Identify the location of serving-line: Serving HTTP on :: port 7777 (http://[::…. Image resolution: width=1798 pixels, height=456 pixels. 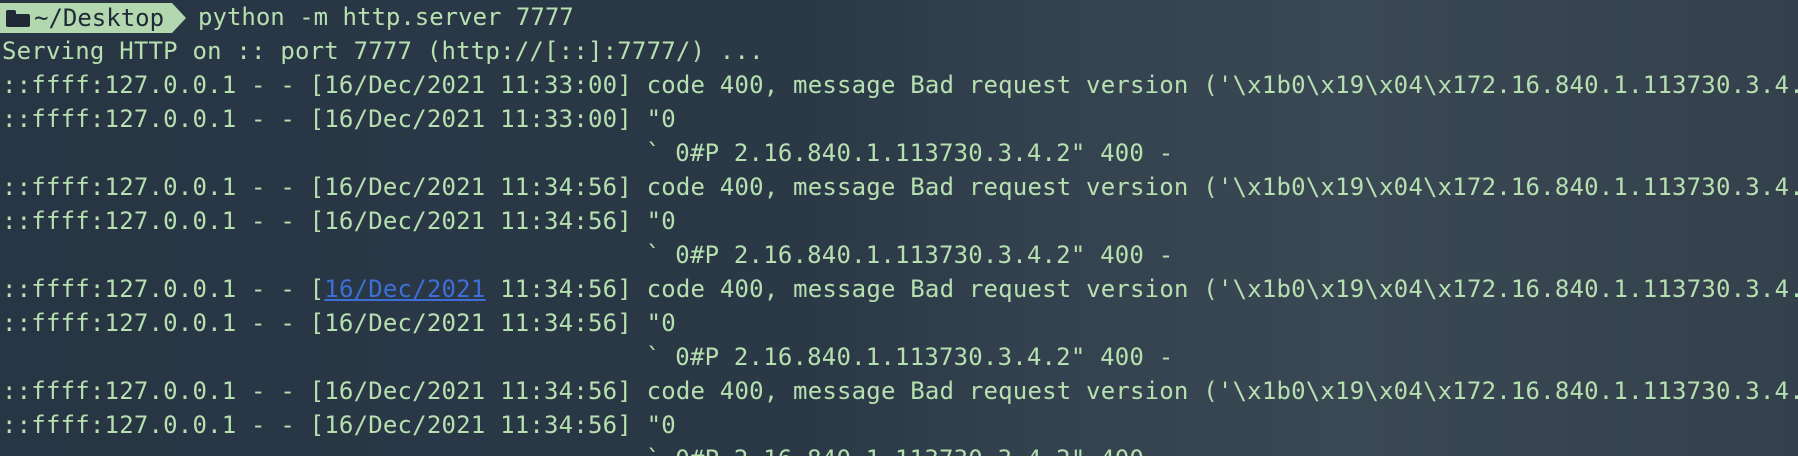
(383, 51).